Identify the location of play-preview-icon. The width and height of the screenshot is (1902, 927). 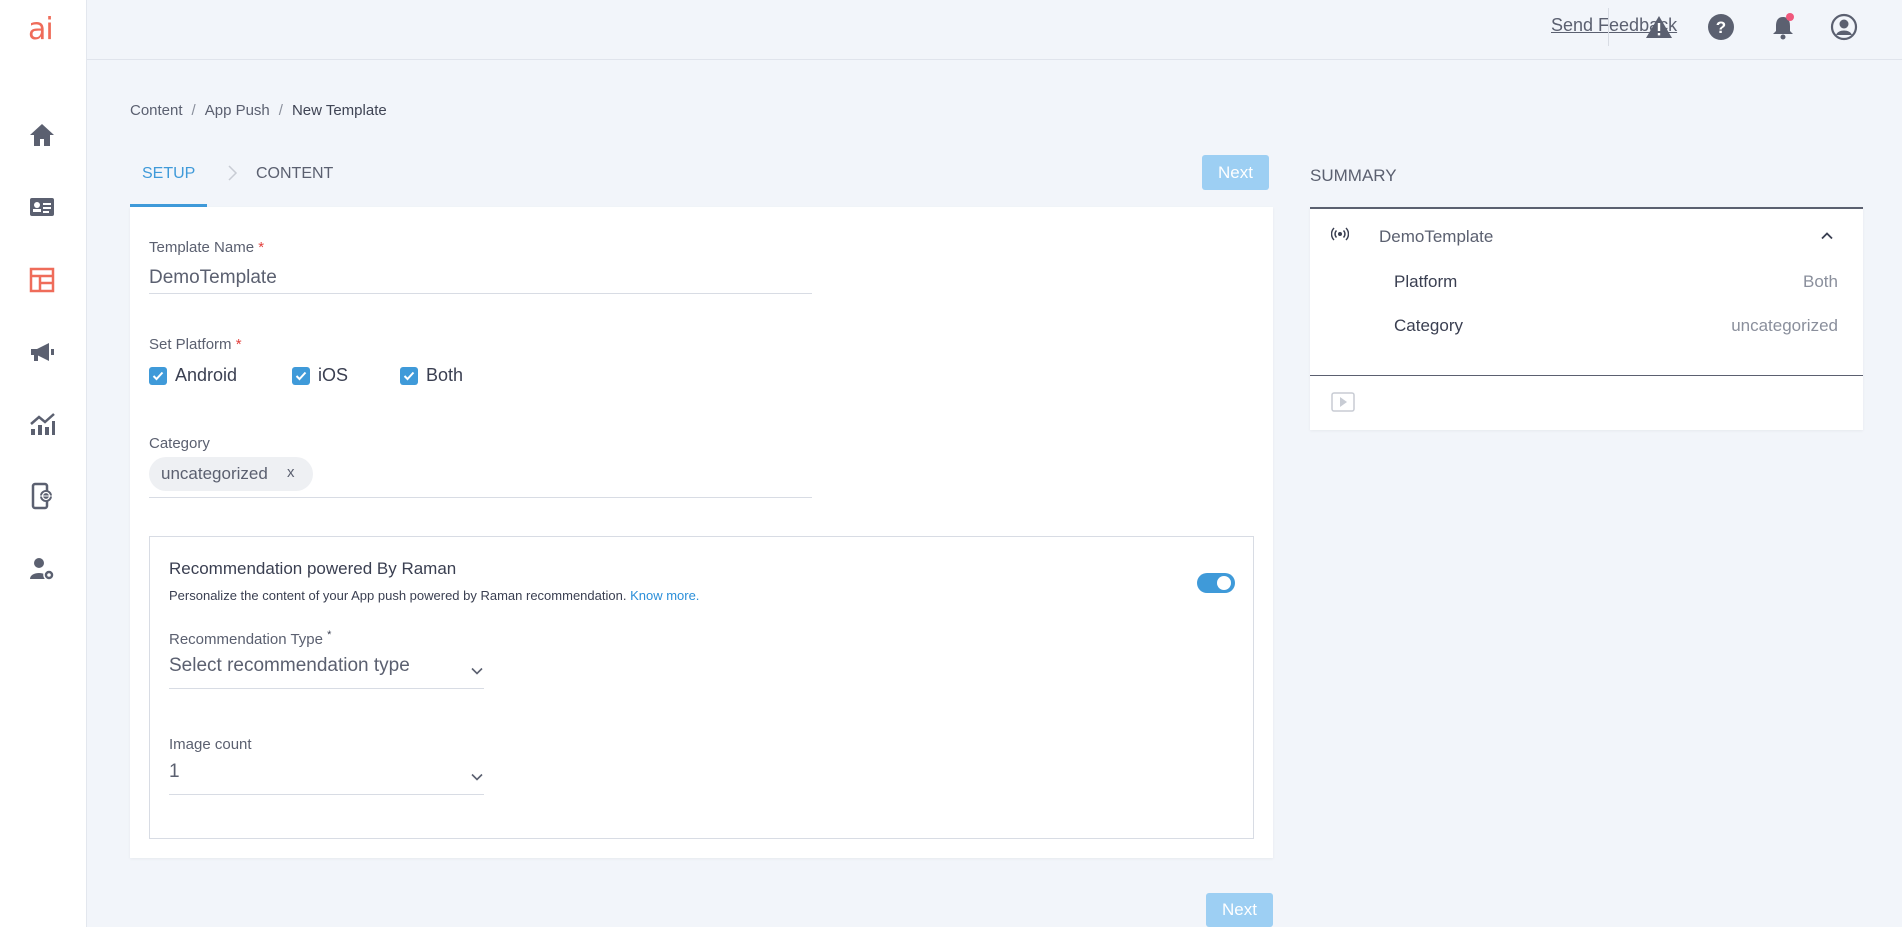
(1343, 404).